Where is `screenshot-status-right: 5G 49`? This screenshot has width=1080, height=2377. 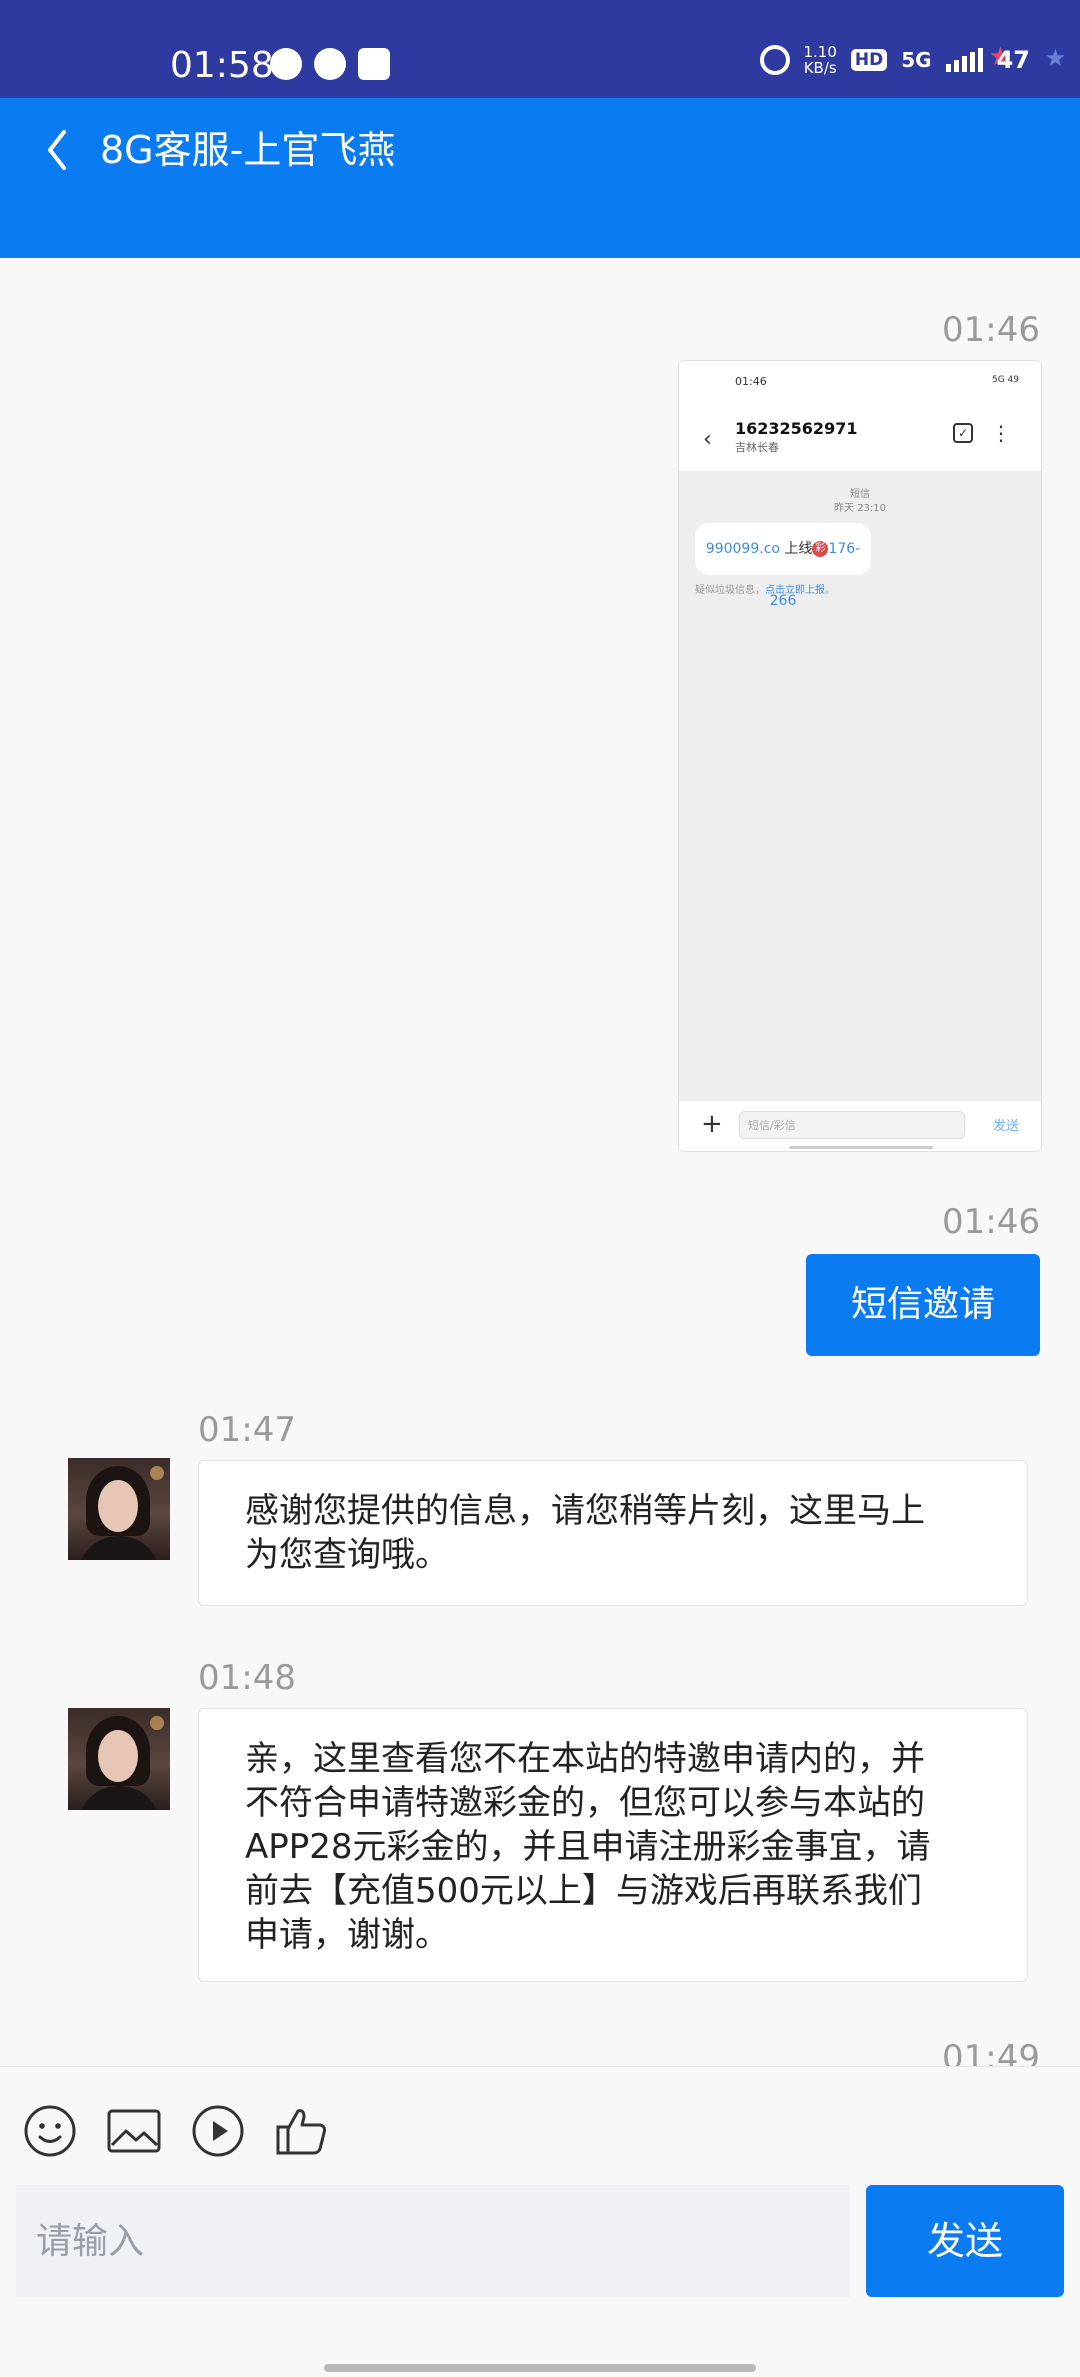
screenshot-status-right: 5G 49 is located at coordinates (1005, 380).